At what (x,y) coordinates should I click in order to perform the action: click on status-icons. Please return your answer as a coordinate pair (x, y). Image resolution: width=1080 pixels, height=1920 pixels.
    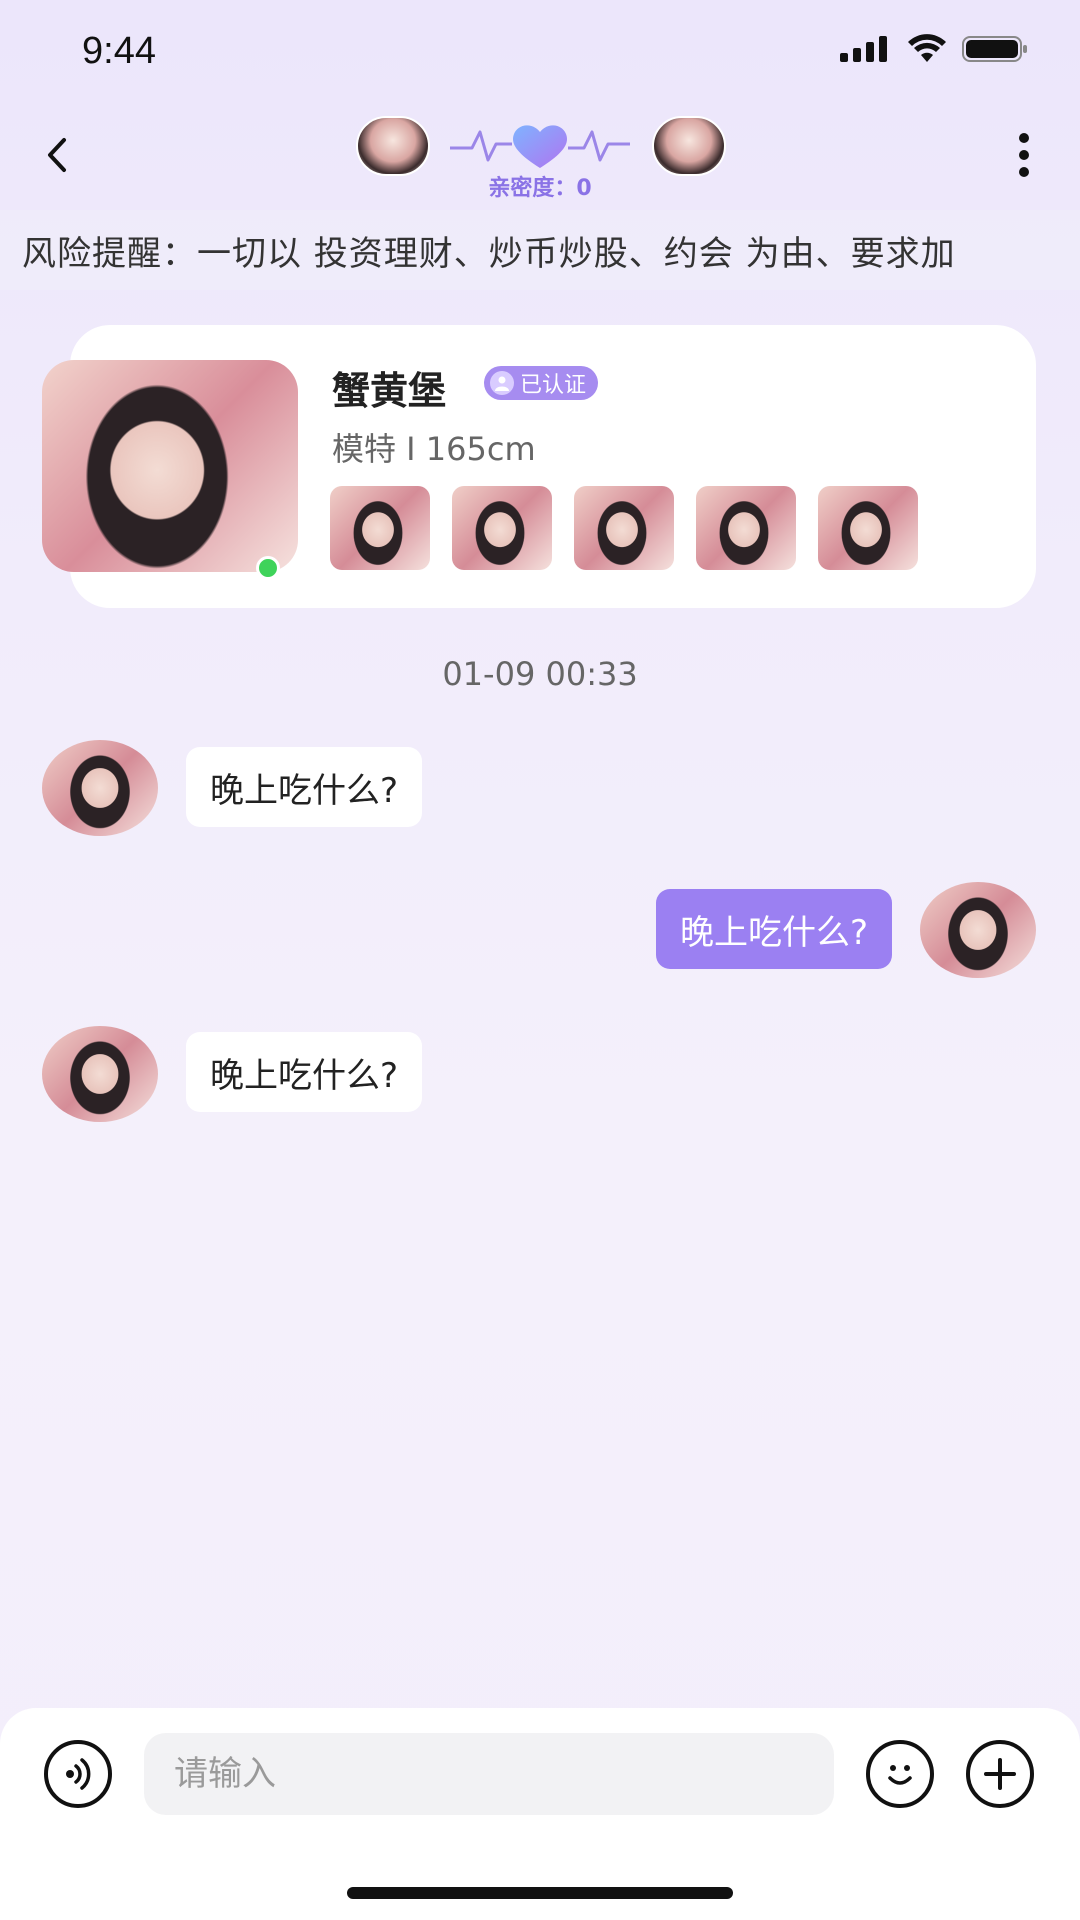
    Looking at the image, I should click on (934, 49).